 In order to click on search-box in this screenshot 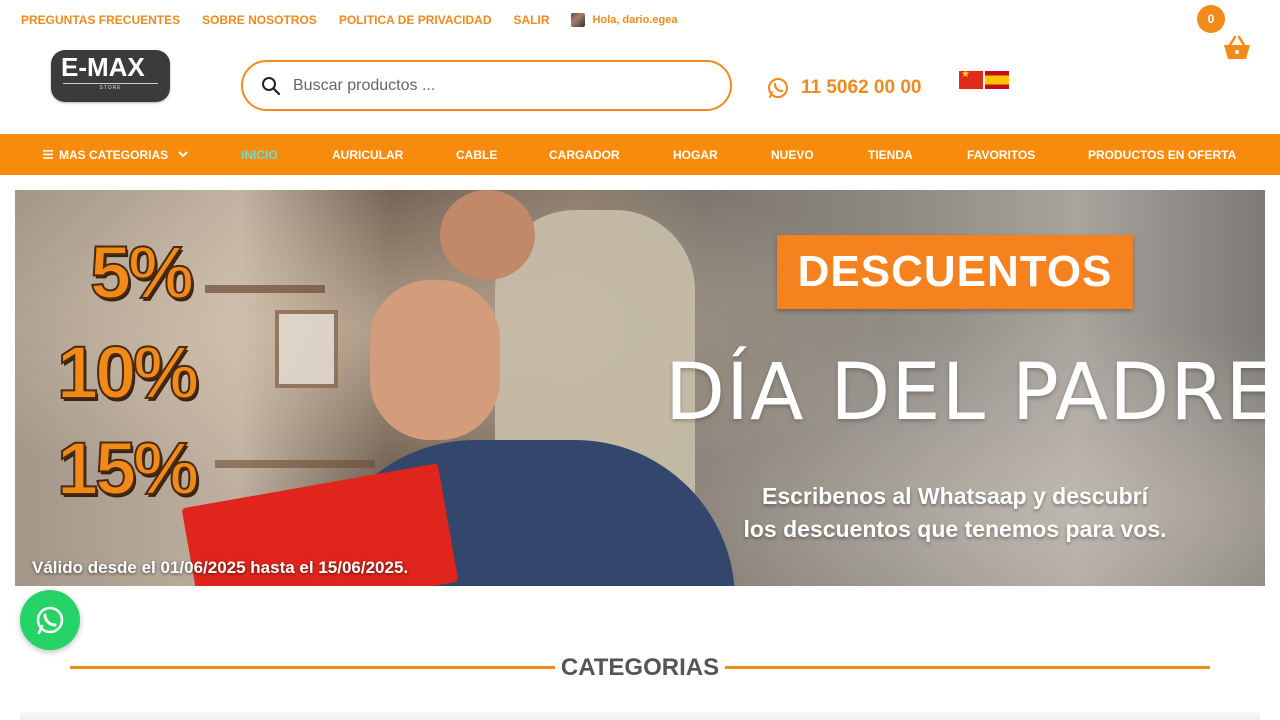, I will do `click(486, 85)`.